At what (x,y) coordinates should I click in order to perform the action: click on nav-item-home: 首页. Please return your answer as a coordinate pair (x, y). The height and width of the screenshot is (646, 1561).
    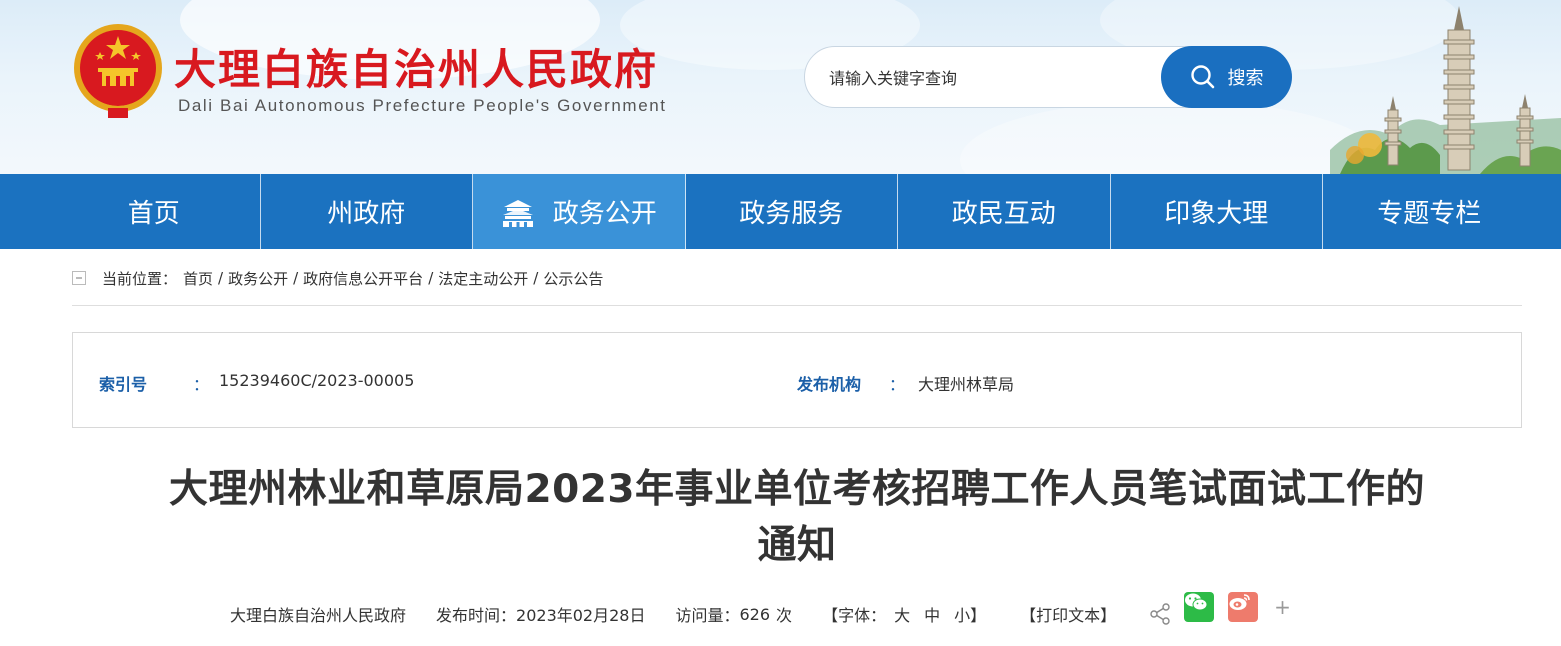
    Looking at the image, I should click on (154, 211).